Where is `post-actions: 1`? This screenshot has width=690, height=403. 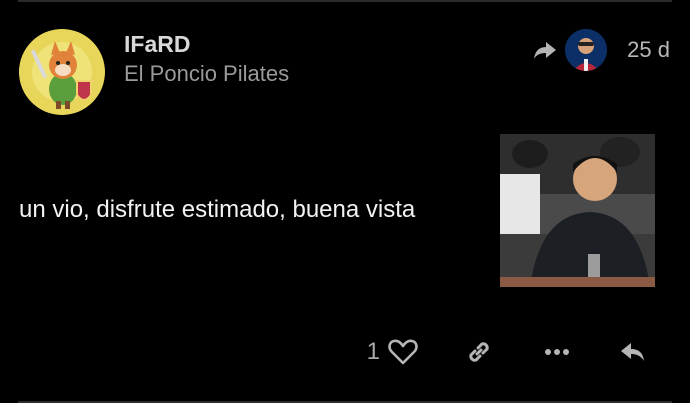
post-actions: 1 is located at coordinates (508, 352).